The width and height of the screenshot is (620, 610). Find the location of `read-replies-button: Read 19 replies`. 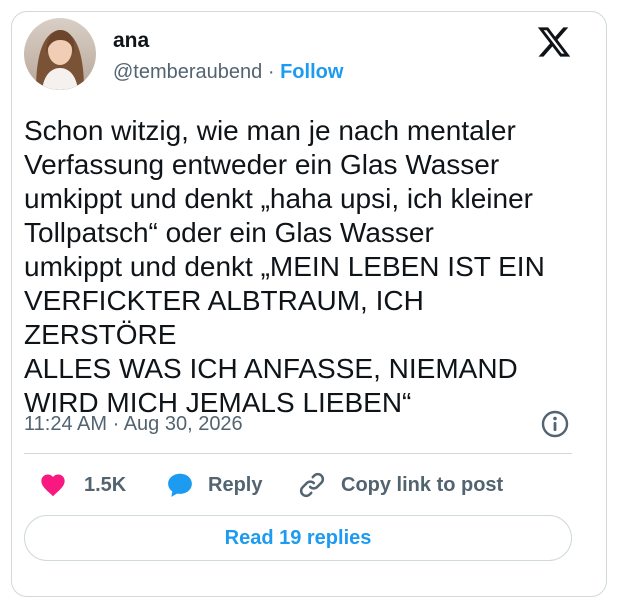

read-replies-button: Read 19 replies is located at coordinates (298, 538).